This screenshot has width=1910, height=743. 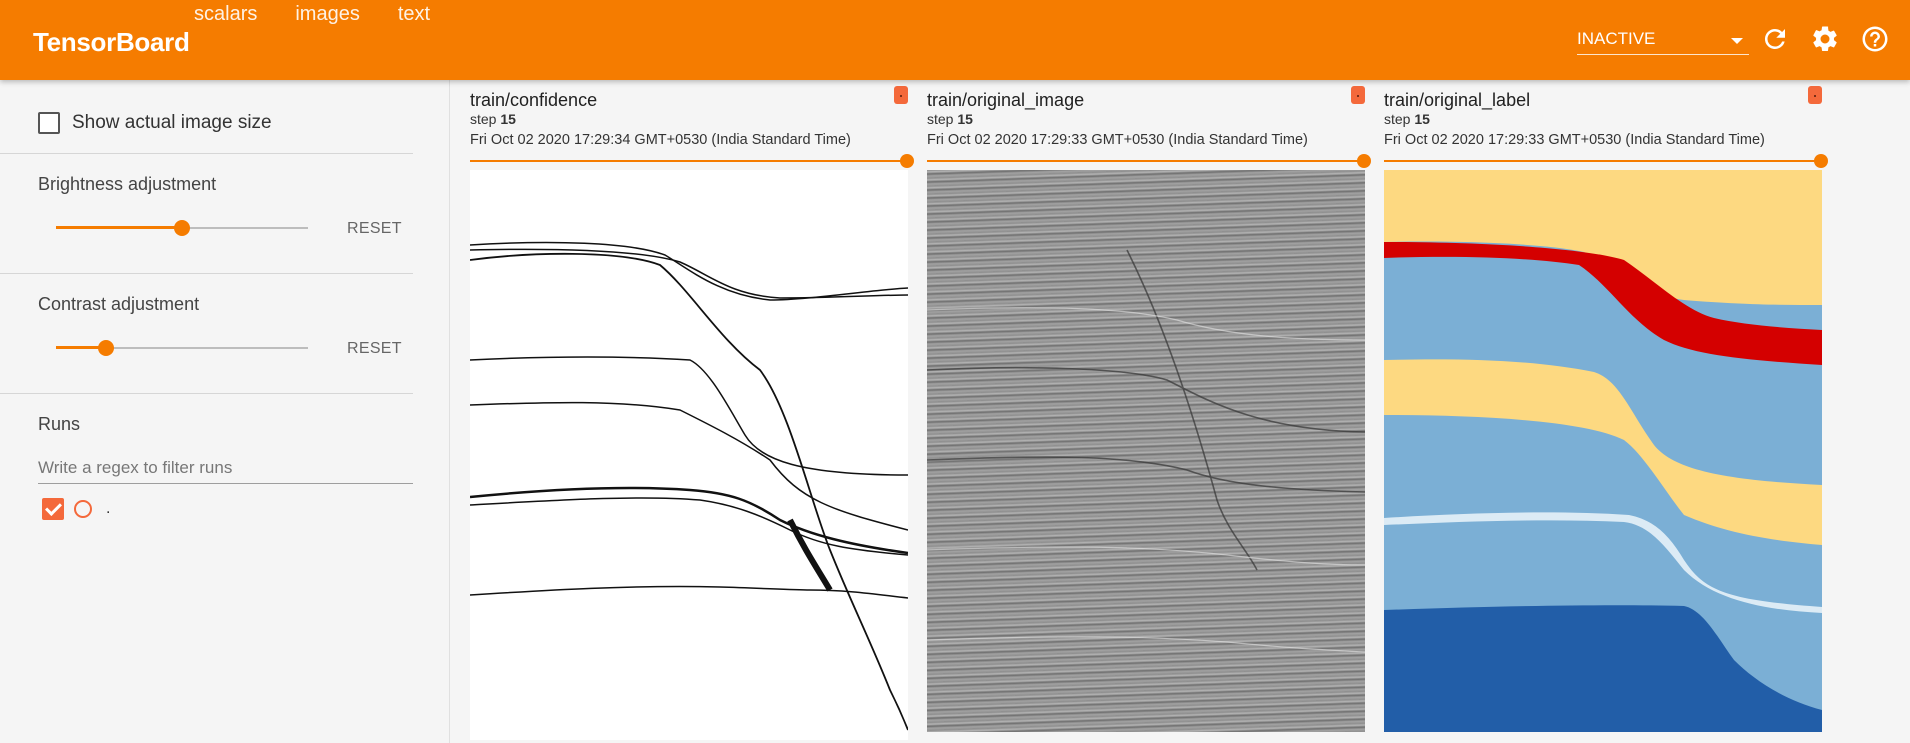 I want to click on contrast-reset-button: RESET, so click(x=374, y=349).